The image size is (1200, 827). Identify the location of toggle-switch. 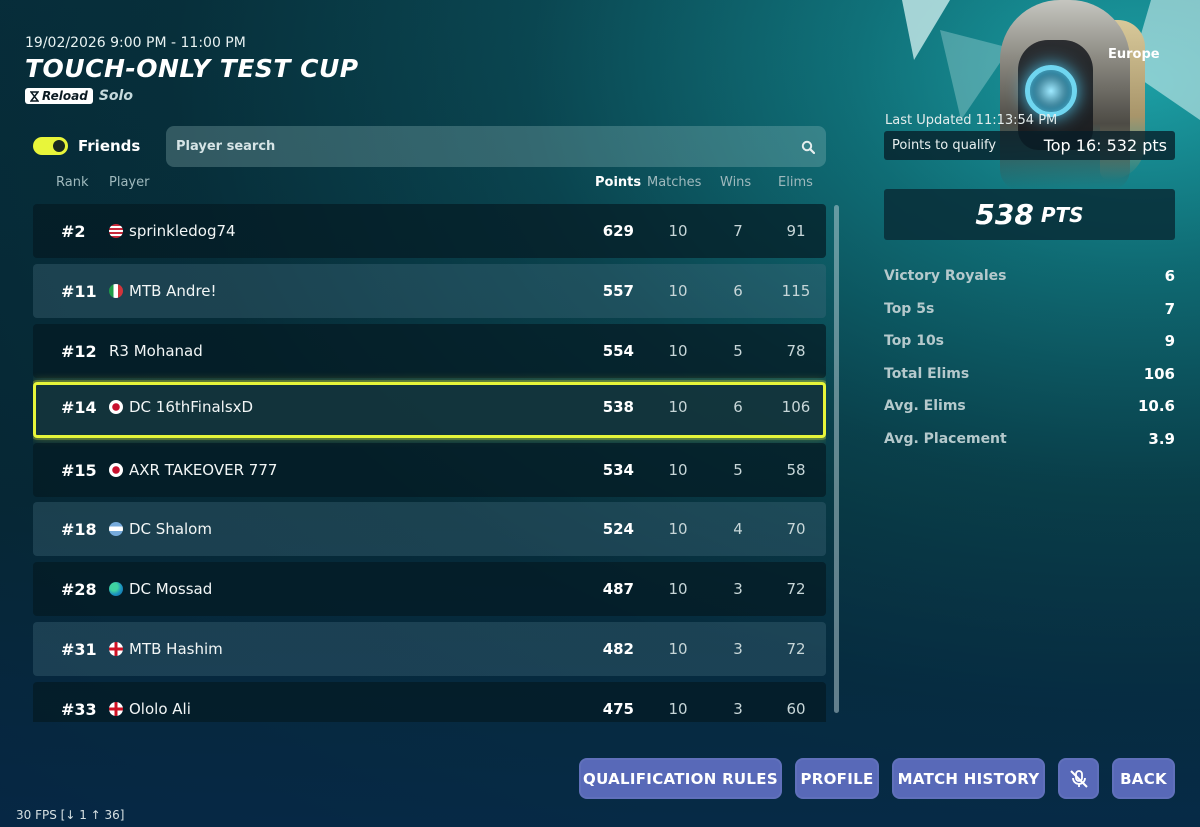
(50, 146).